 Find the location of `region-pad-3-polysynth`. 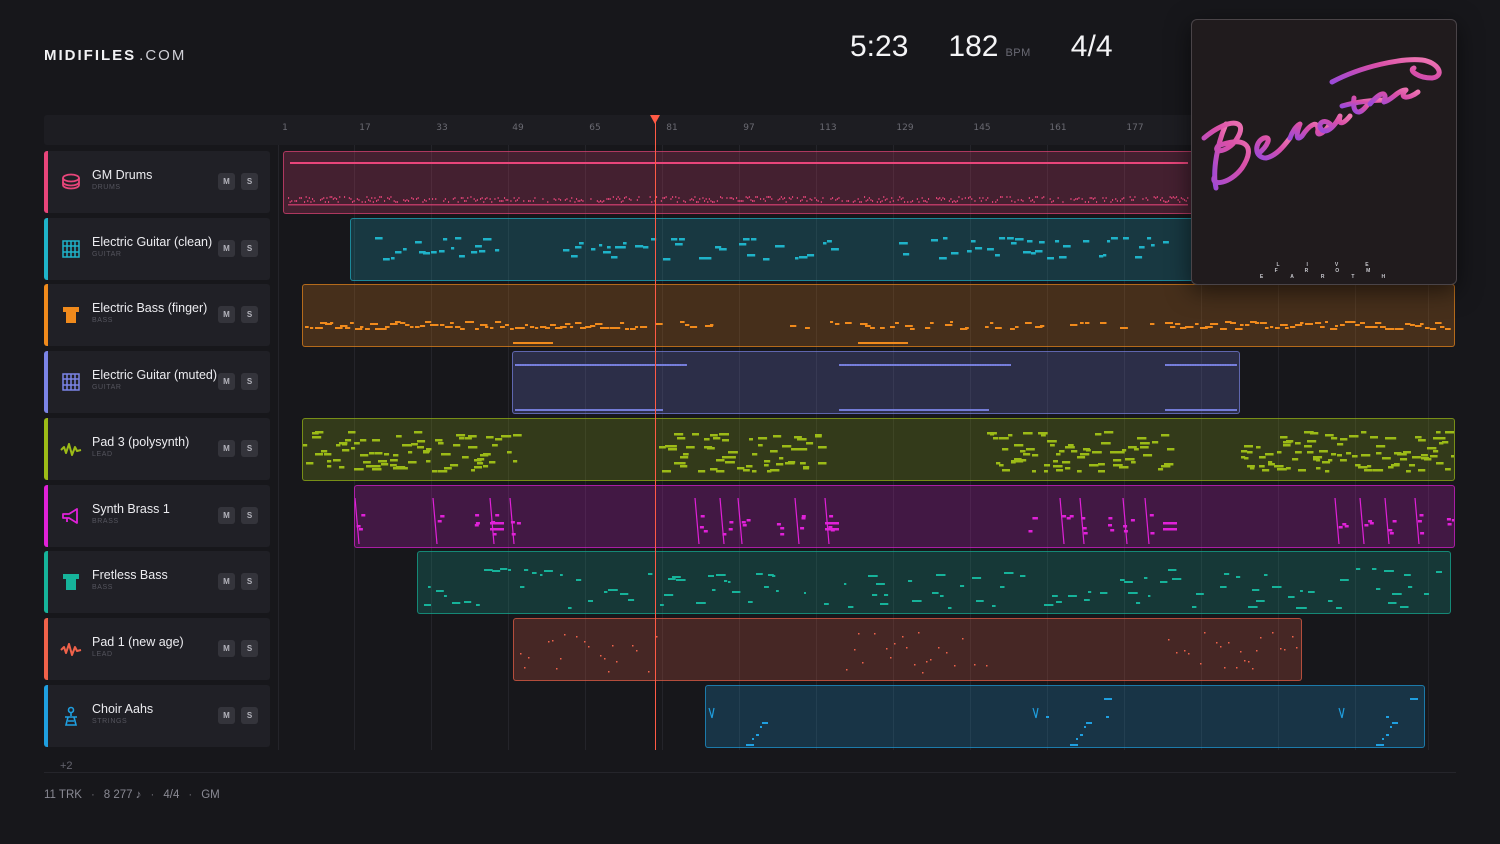

region-pad-3-polysynth is located at coordinates (878, 449).